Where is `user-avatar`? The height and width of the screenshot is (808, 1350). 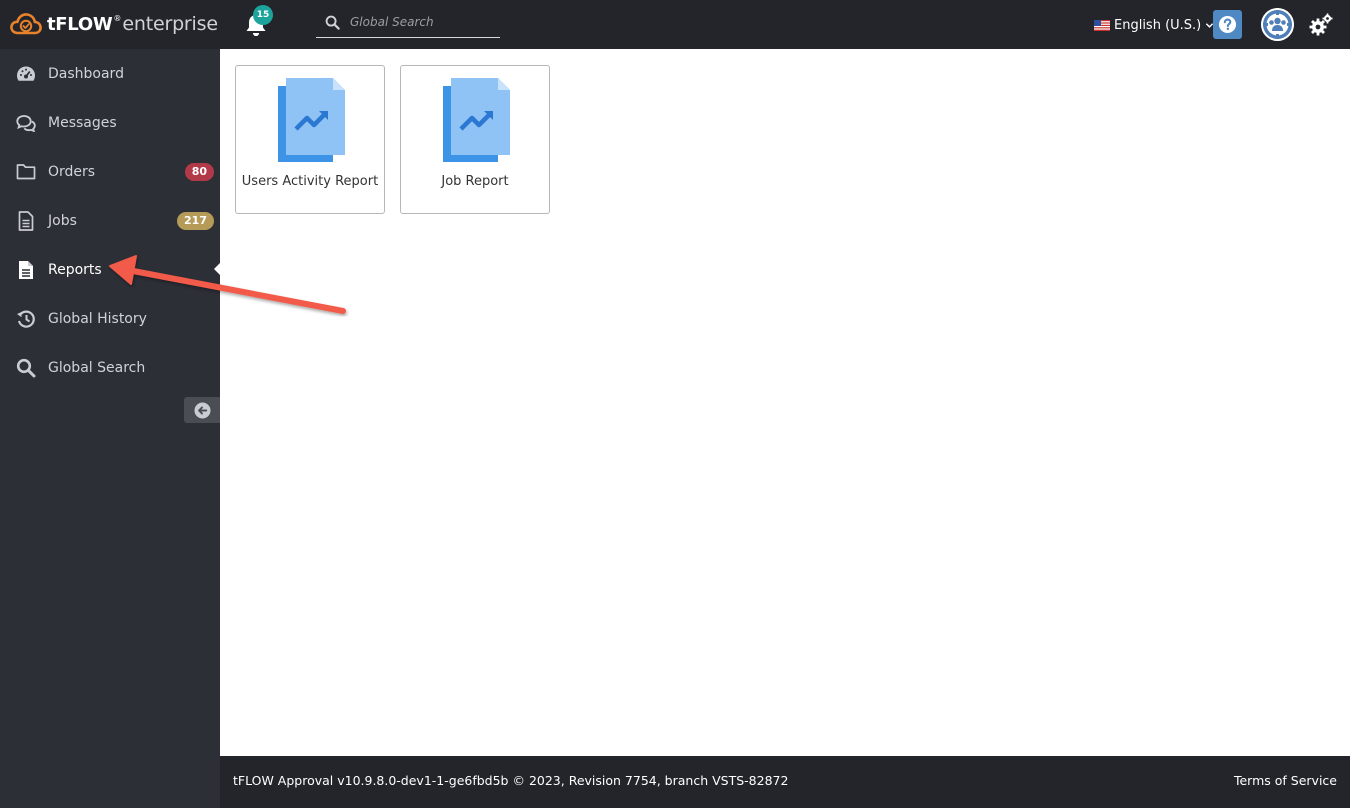
user-avatar is located at coordinates (1277, 24).